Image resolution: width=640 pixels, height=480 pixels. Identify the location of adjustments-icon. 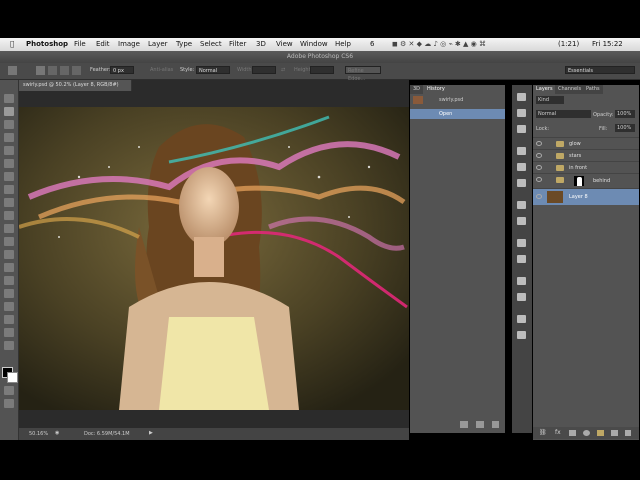
(521, 205).